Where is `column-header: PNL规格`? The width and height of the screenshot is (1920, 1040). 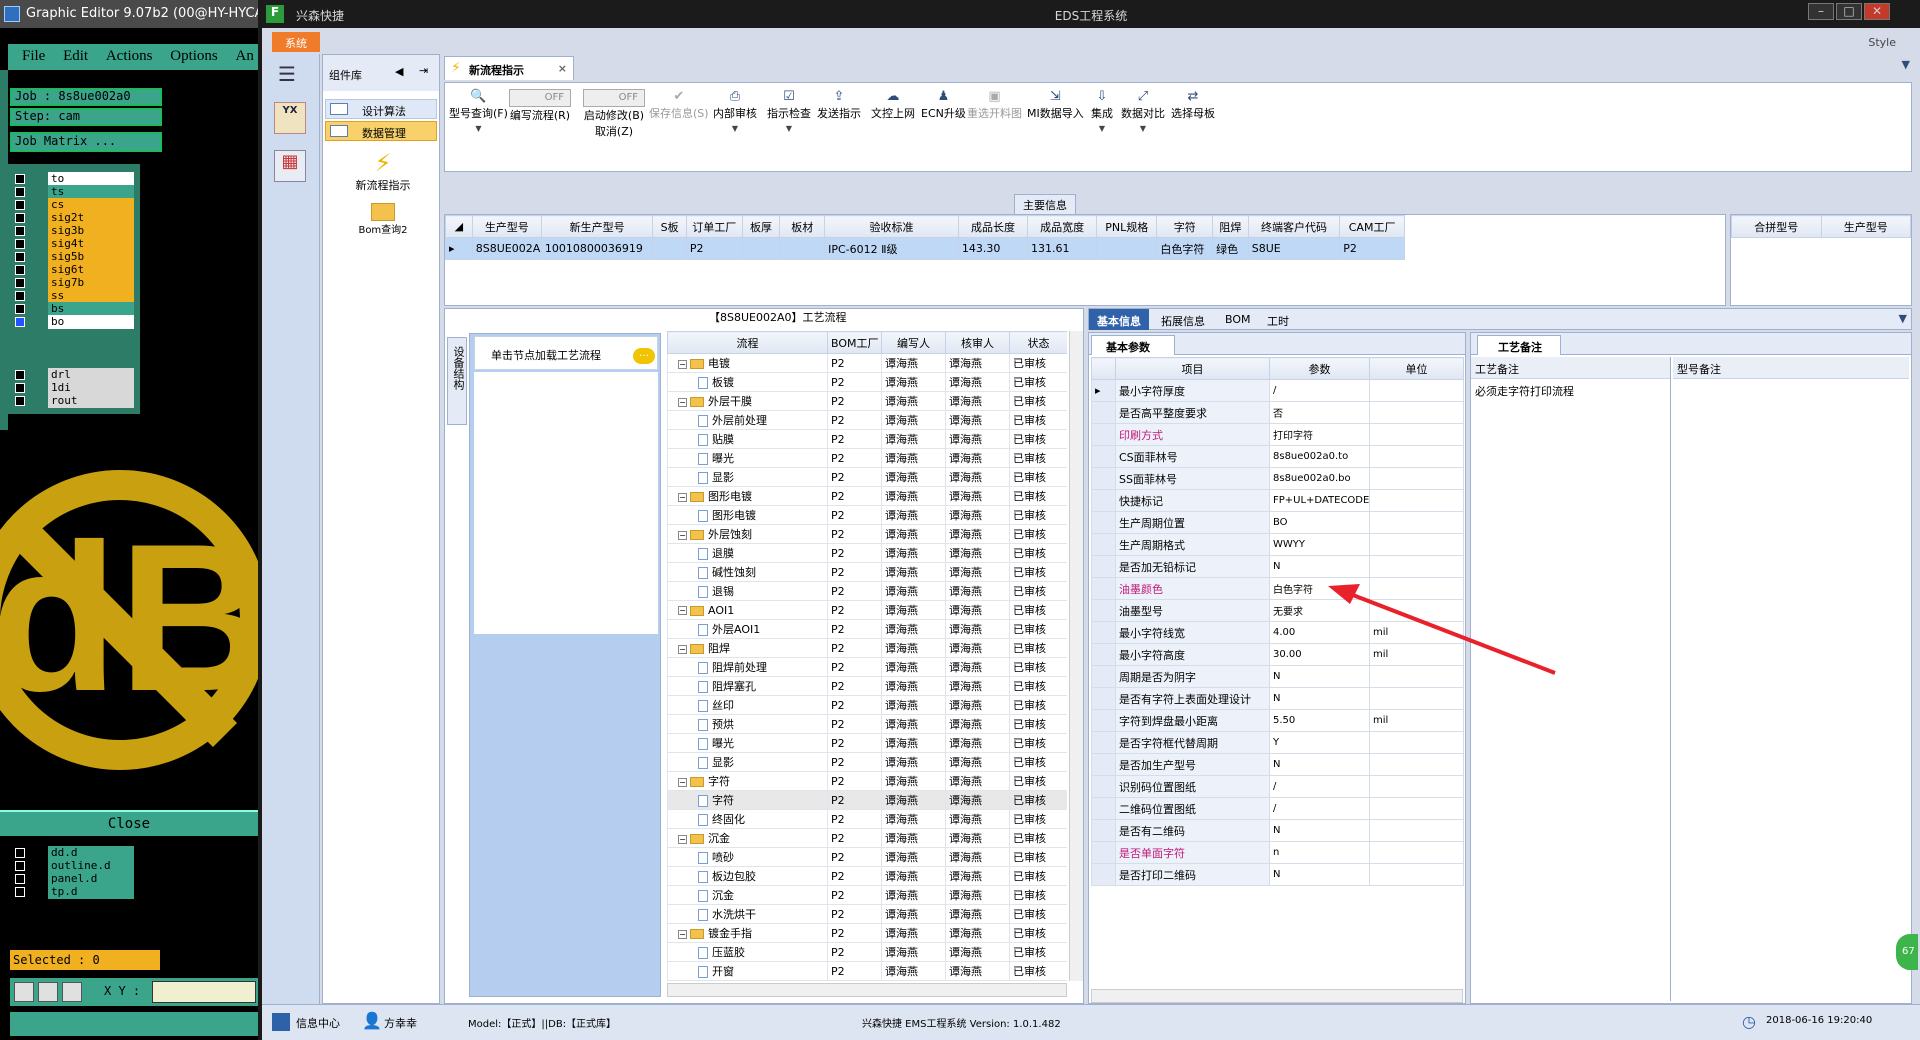 column-header: PNL规格 is located at coordinates (1127, 226).